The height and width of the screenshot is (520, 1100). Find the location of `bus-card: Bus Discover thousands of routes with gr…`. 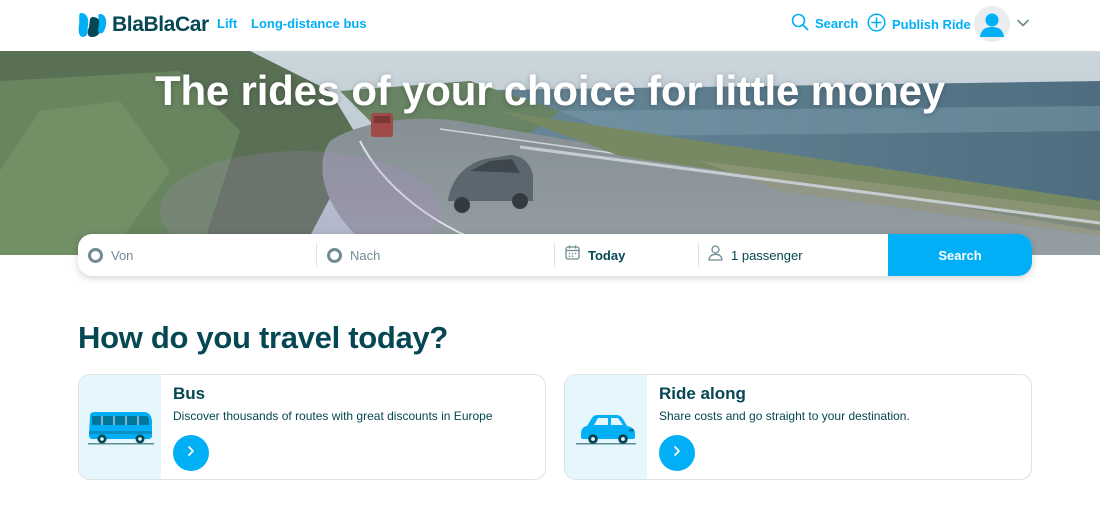

bus-card: Bus Discover thousands of routes with gr… is located at coordinates (312, 427).